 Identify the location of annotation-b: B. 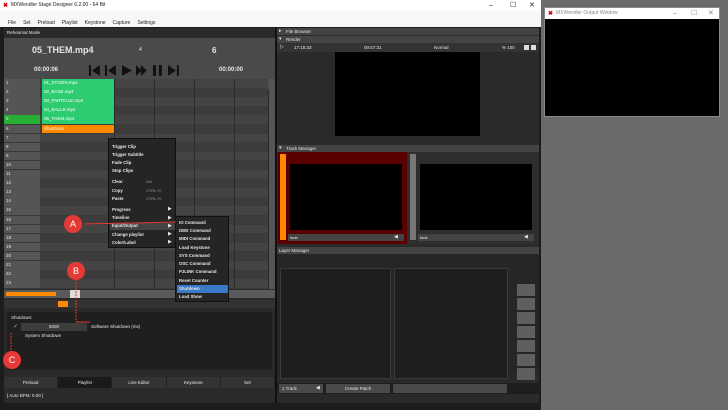
(76, 271).